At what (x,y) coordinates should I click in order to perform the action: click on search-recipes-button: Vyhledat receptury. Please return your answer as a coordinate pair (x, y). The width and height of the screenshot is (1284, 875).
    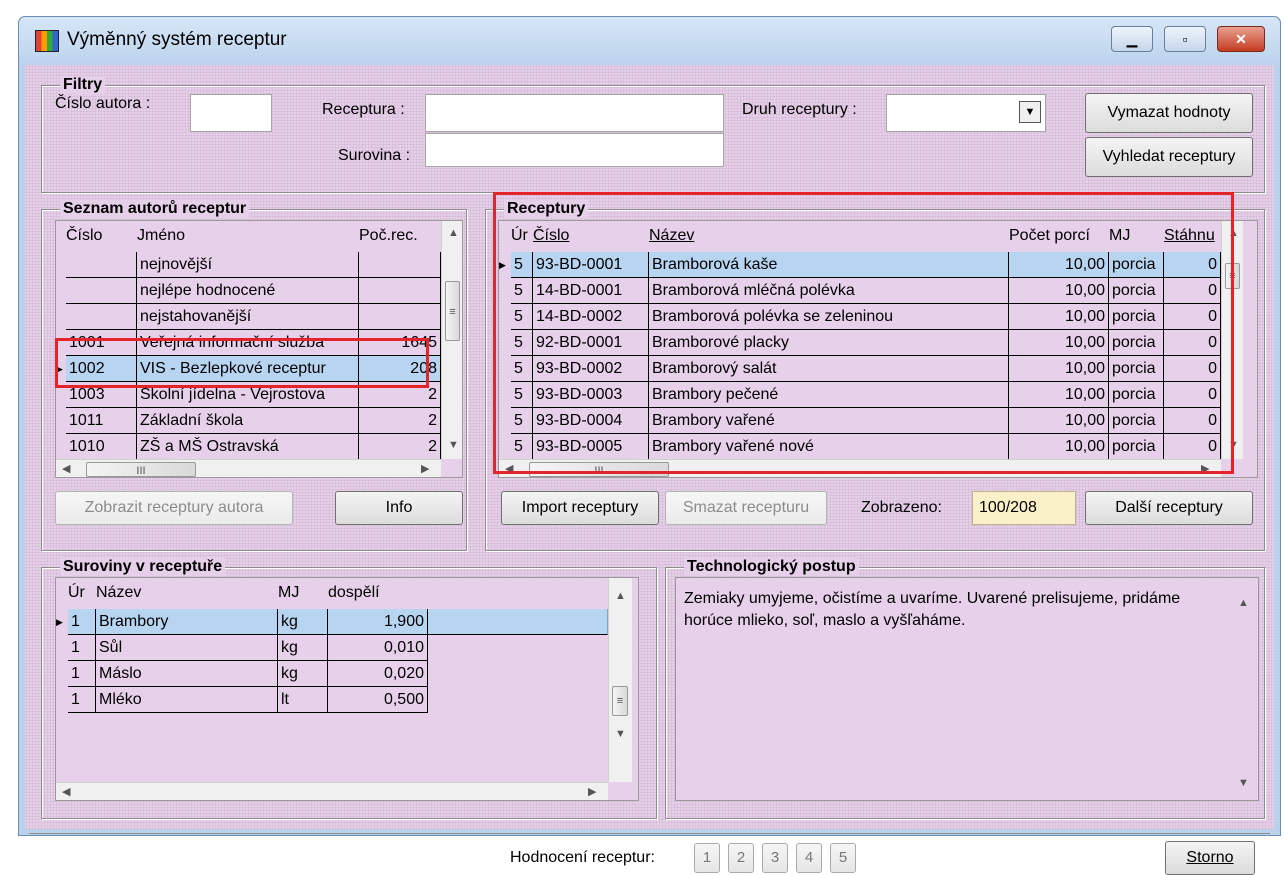
    Looking at the image, I should click on (1169, 157).